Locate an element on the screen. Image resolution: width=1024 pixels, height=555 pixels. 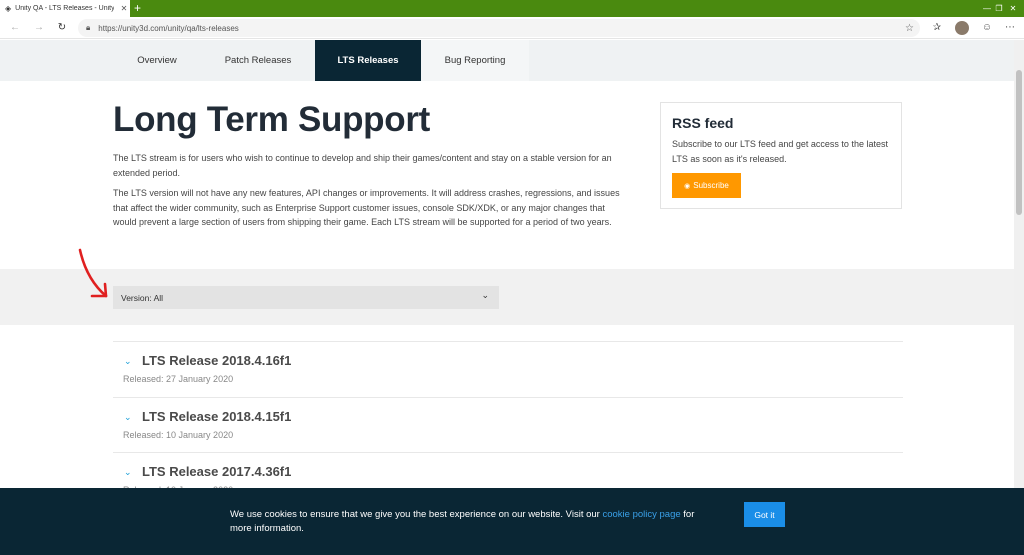
favorite-star-icon: ☆ is located at coordinates (909, 28).